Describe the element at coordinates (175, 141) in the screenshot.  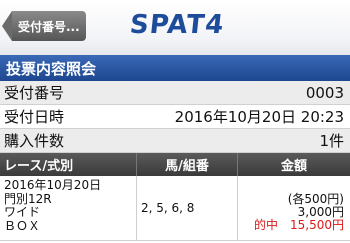
I see `purchase-count-row: 購入件数 1件` at that location.